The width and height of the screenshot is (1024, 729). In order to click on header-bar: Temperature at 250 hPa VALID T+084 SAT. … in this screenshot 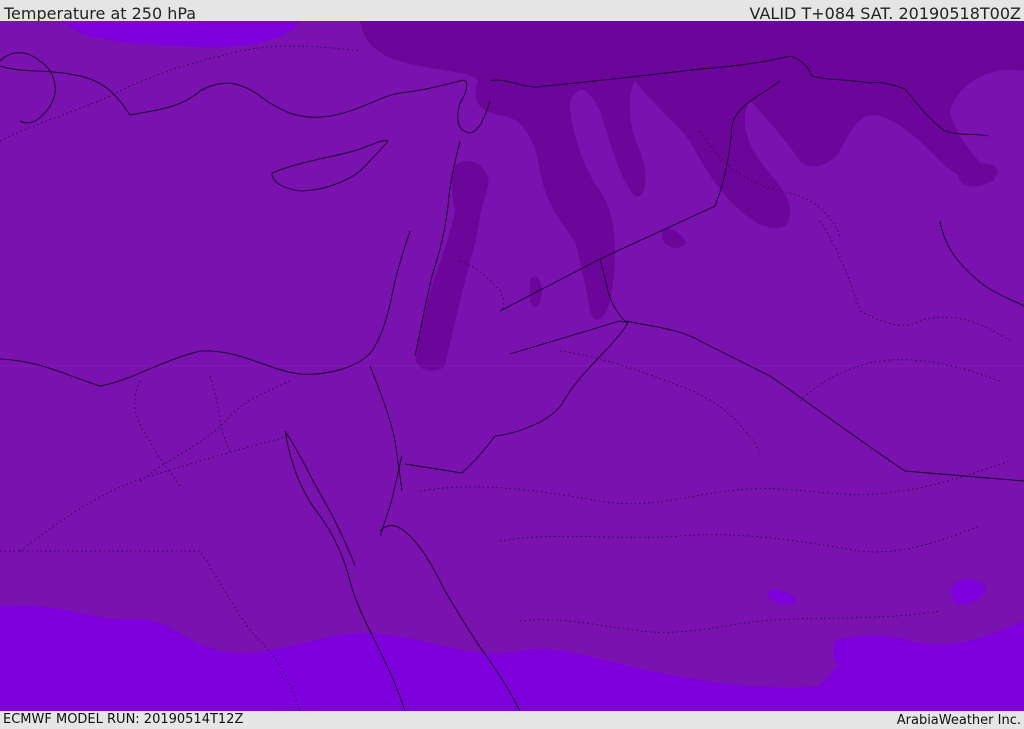, I will do `click(512, 11)`.